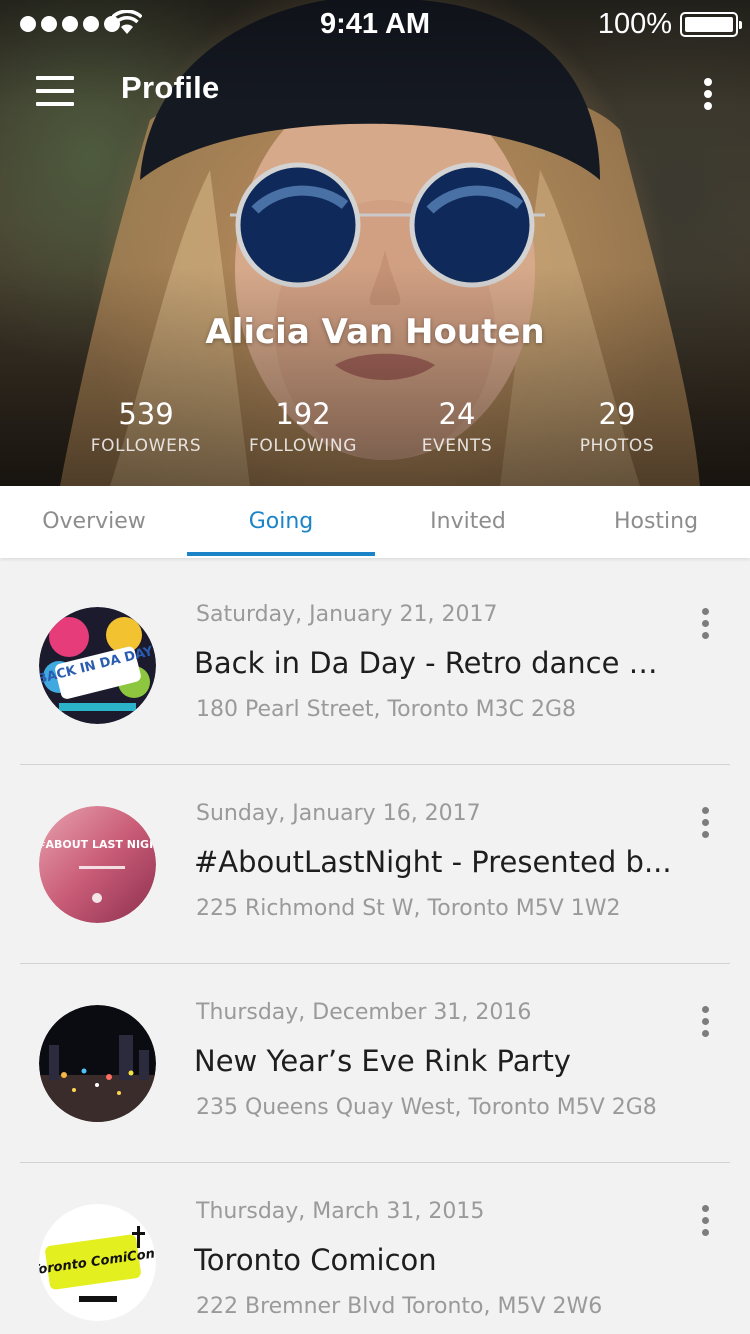 The width and height of the screenshot is (750, 1334). Describe the element at coordinates (97, 844) in the screenshot. I see `event-thumbnail-text: #ABOUT LAST NIGHT` at that location.